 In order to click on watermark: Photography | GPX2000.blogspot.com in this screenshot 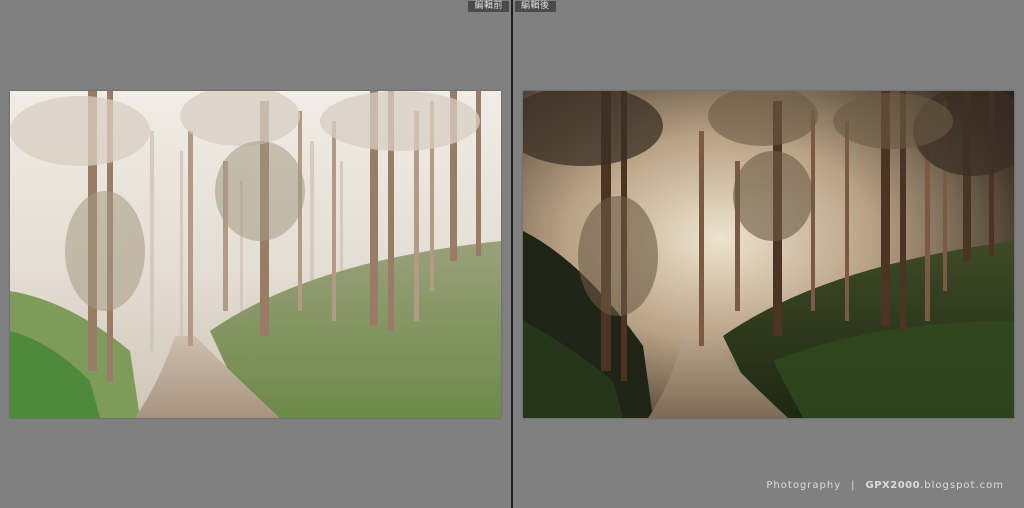, I will do `click(885, 485)`.